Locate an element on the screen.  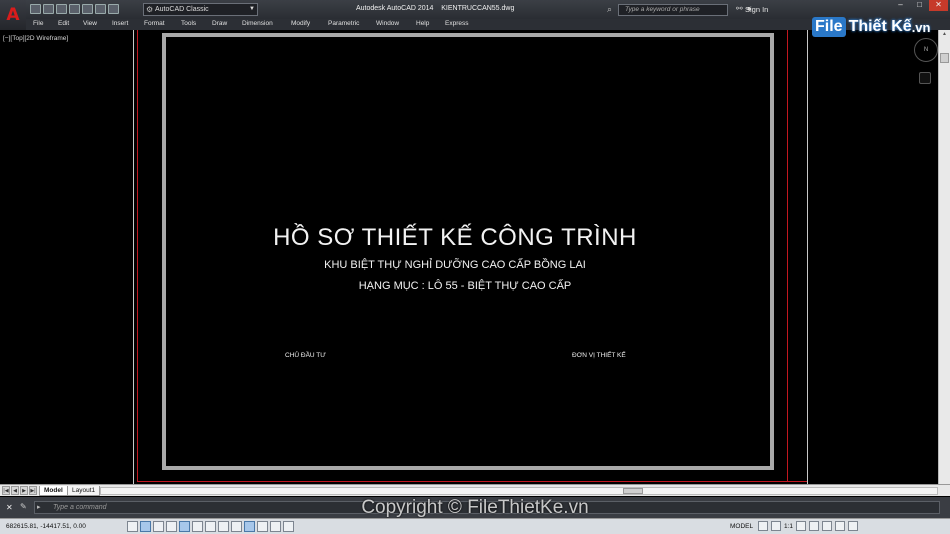
selection-cycling-icon is located at coordinates (288, 526).